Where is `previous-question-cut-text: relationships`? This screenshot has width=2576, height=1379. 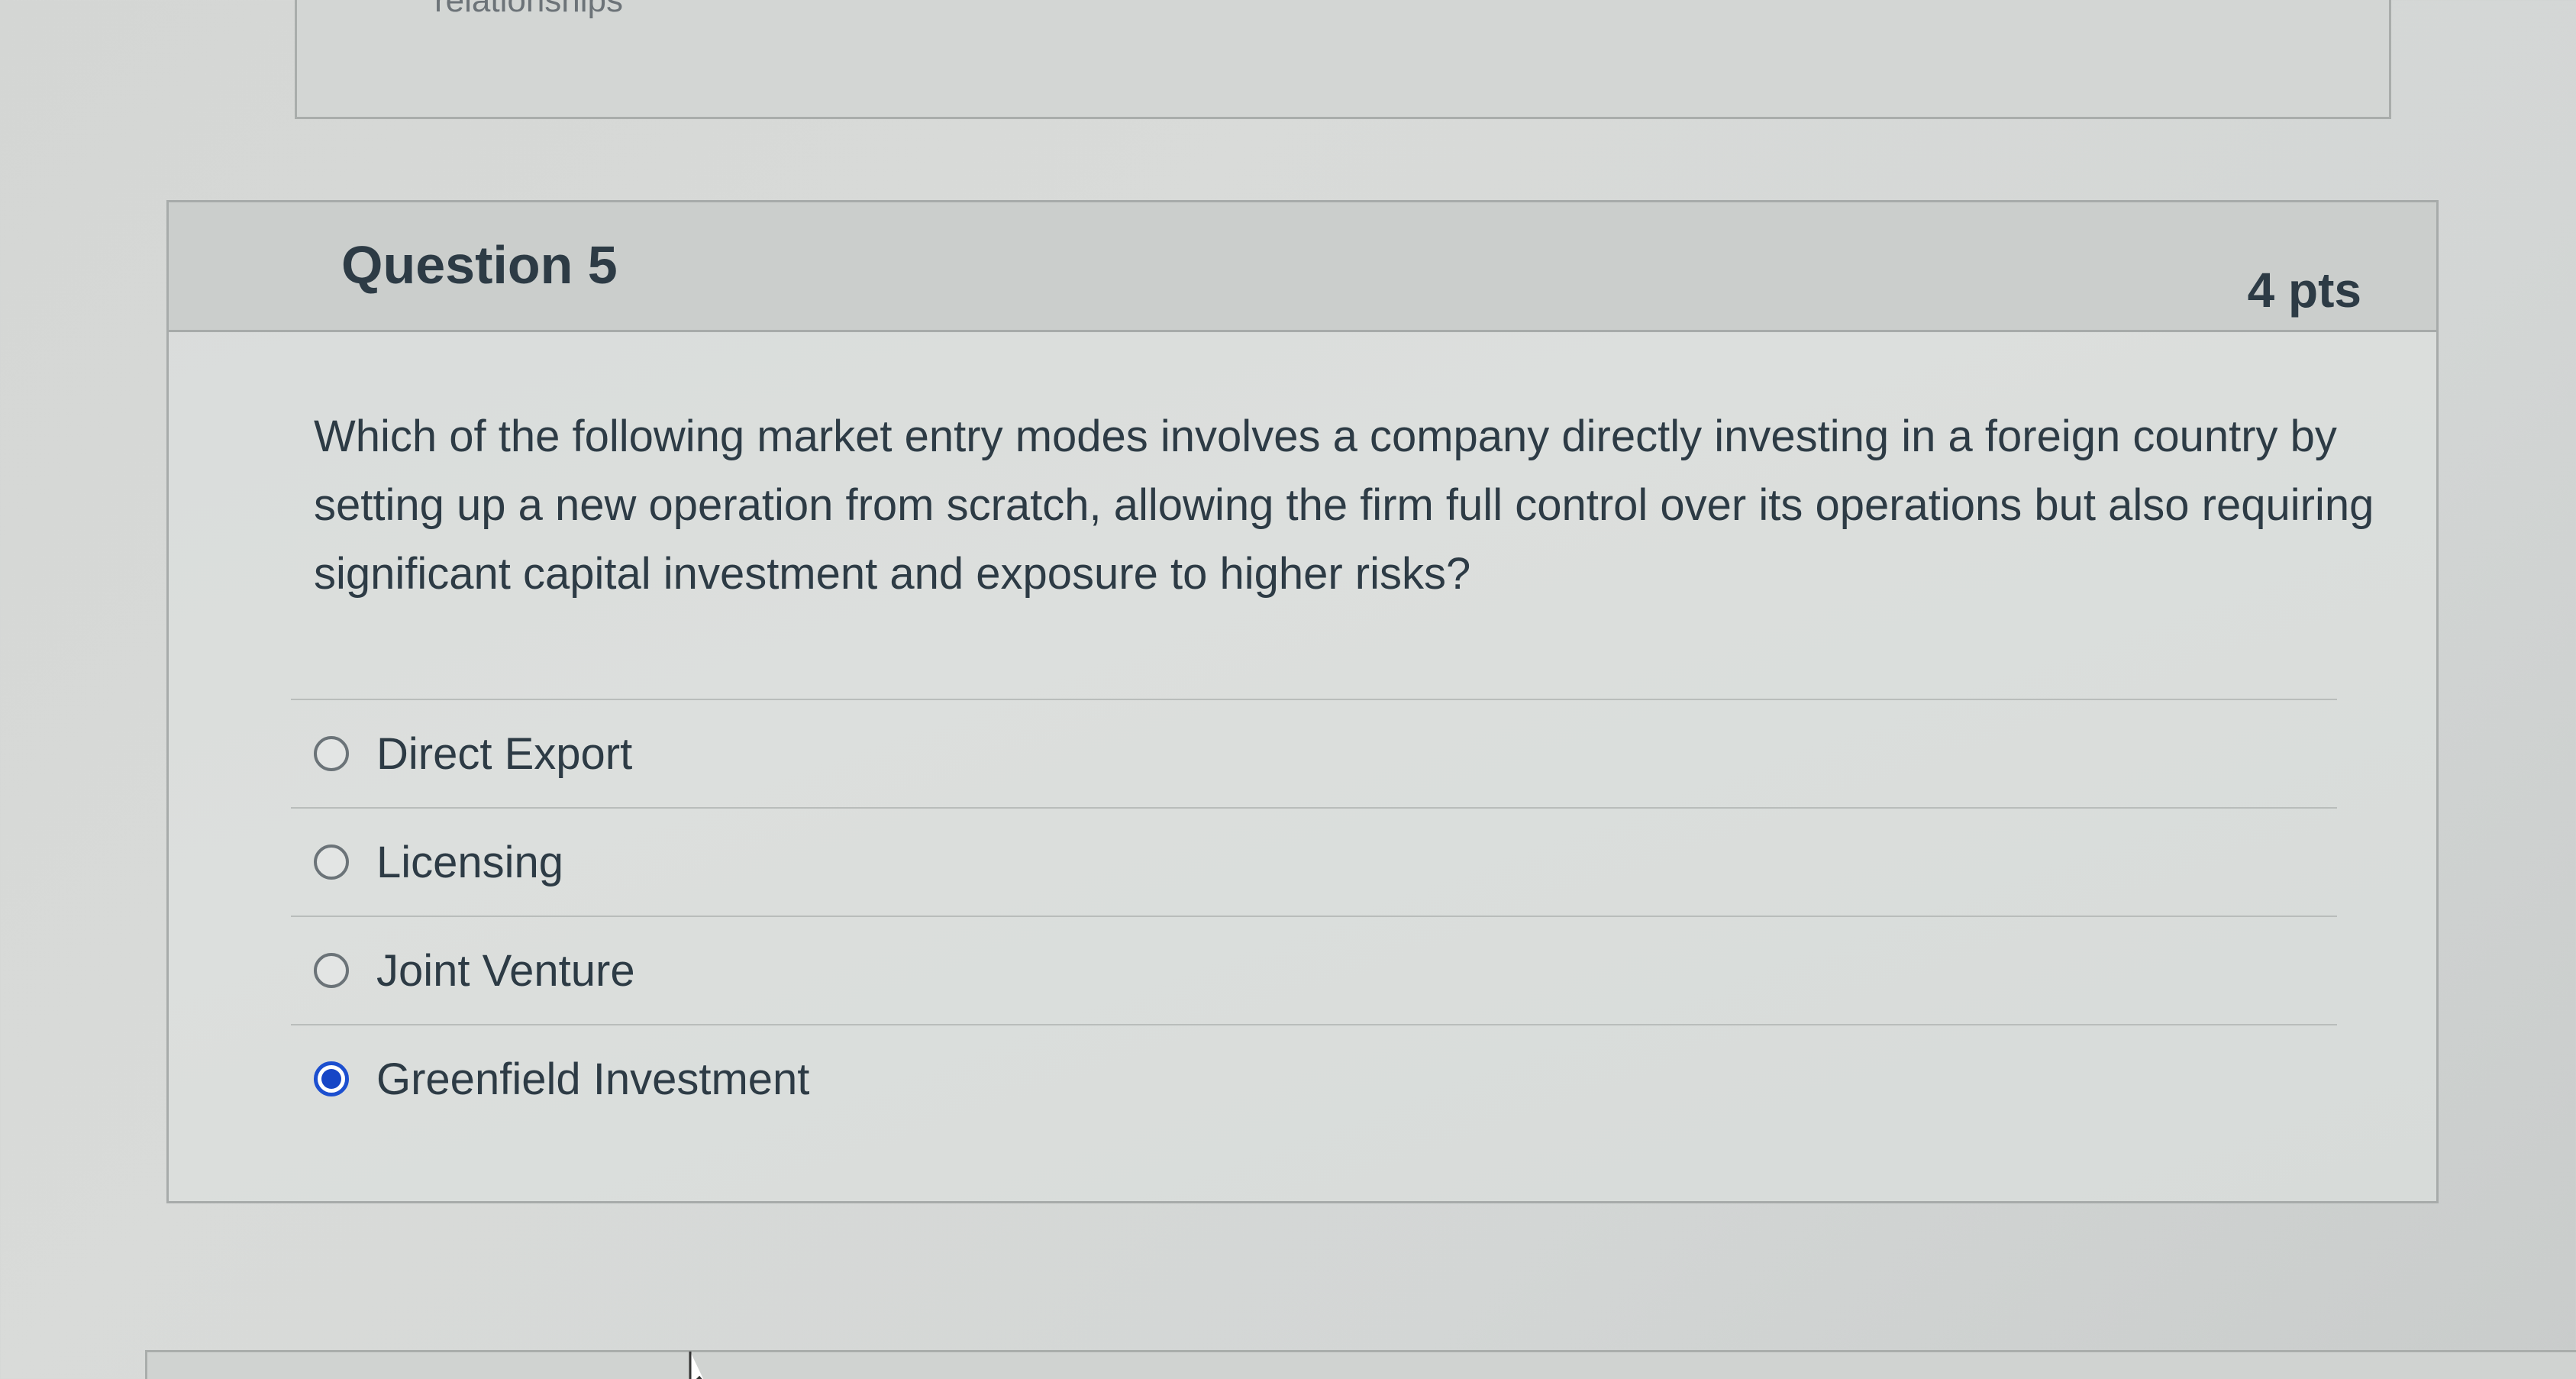 previous-question-cut-text: relationships is located at coordinates (529, 9).